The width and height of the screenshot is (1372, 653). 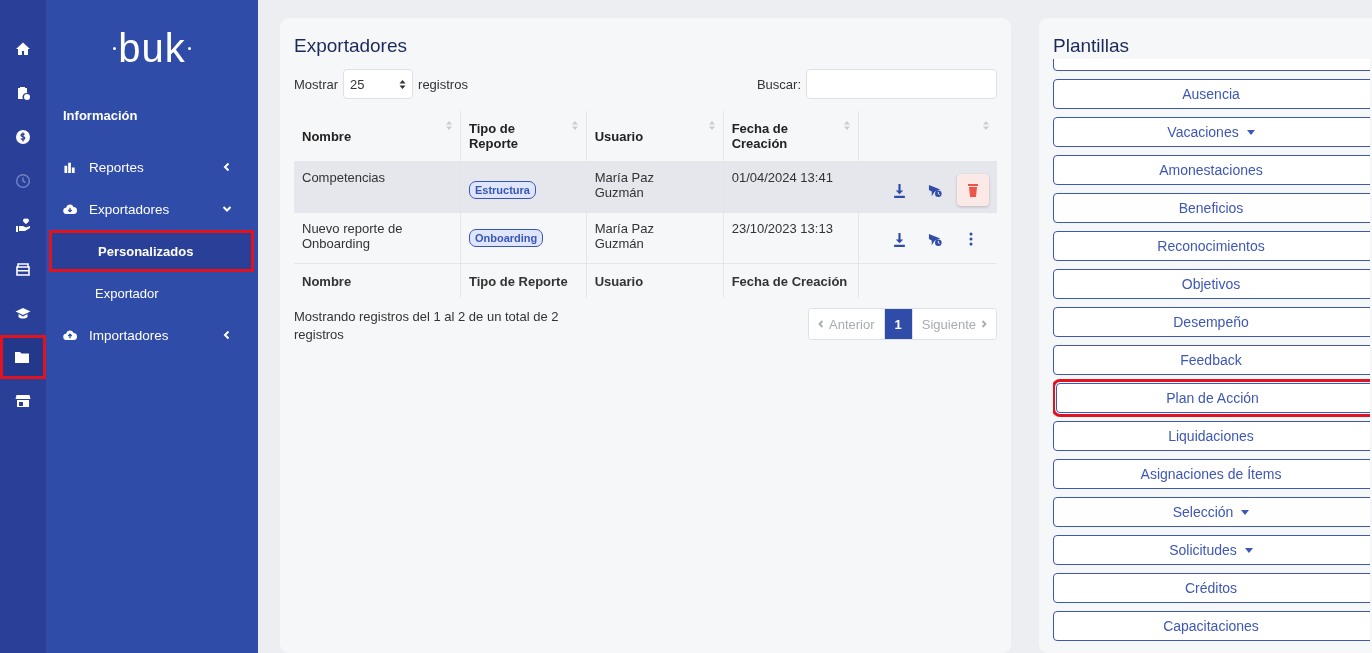 What do you see at coordinates (791, 238) in the screenshot?
I see `table-cell: 23/10/2023 13:13` at bounding box center [791, 238].